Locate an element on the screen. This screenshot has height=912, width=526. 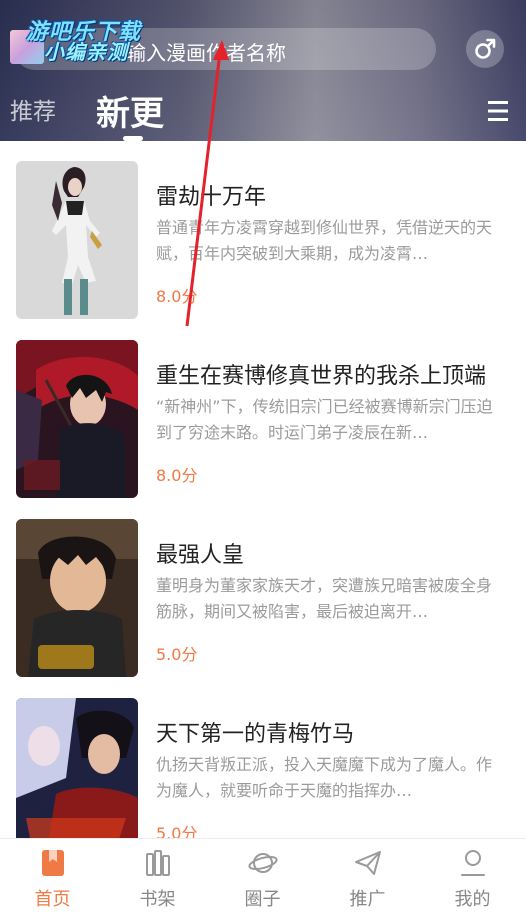
nav-label-community: 圈子 is located at coordinates (262, 899).